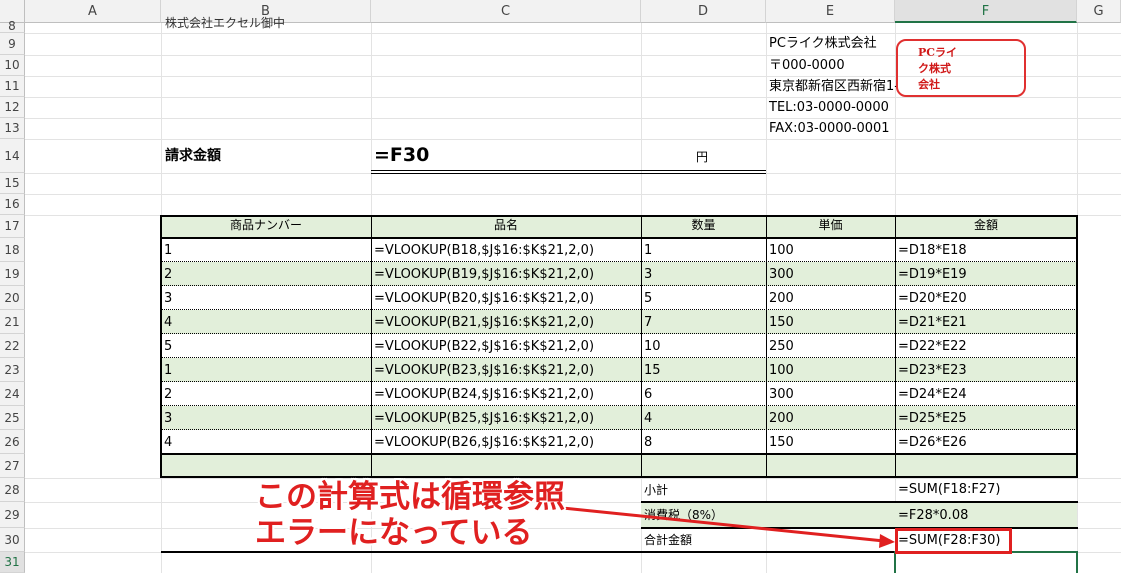 The width and height of the screenshot is (1121, 573). I want to click on callout-line2: エラーになっている, so click(394, 533).